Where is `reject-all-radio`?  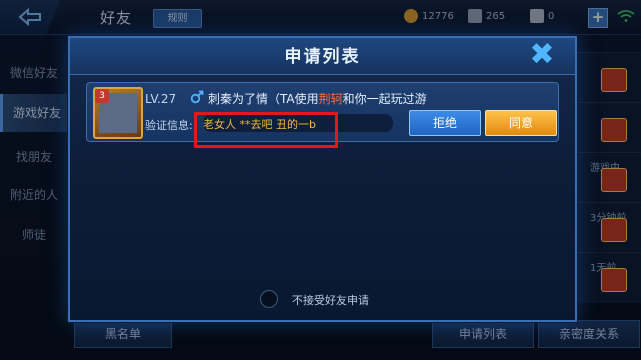 reject-all-radio is located at coordinates (269, 299).